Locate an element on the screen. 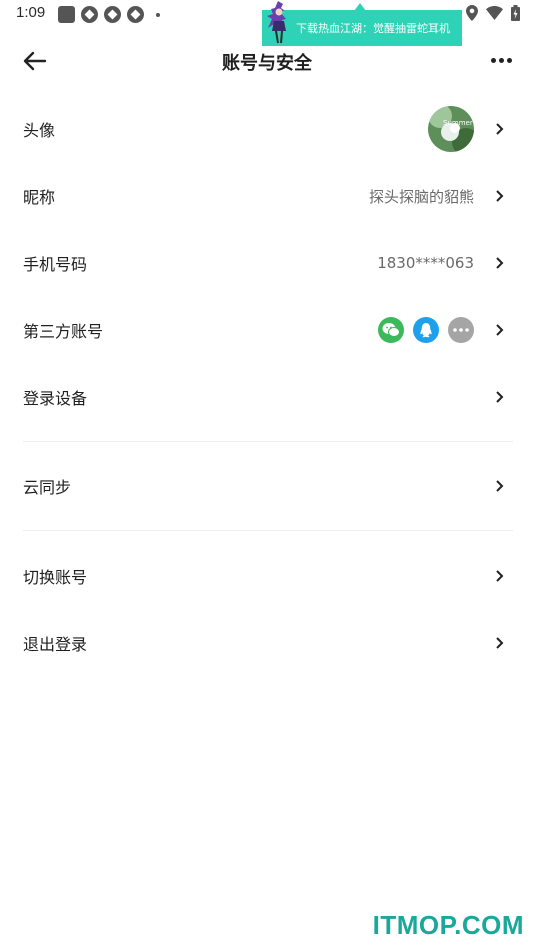 This screenshot has width=534, height=950. promo-text: 下载热血江湖：觉醒抽雷蛇耳机 is located at coordinates (373, 28).